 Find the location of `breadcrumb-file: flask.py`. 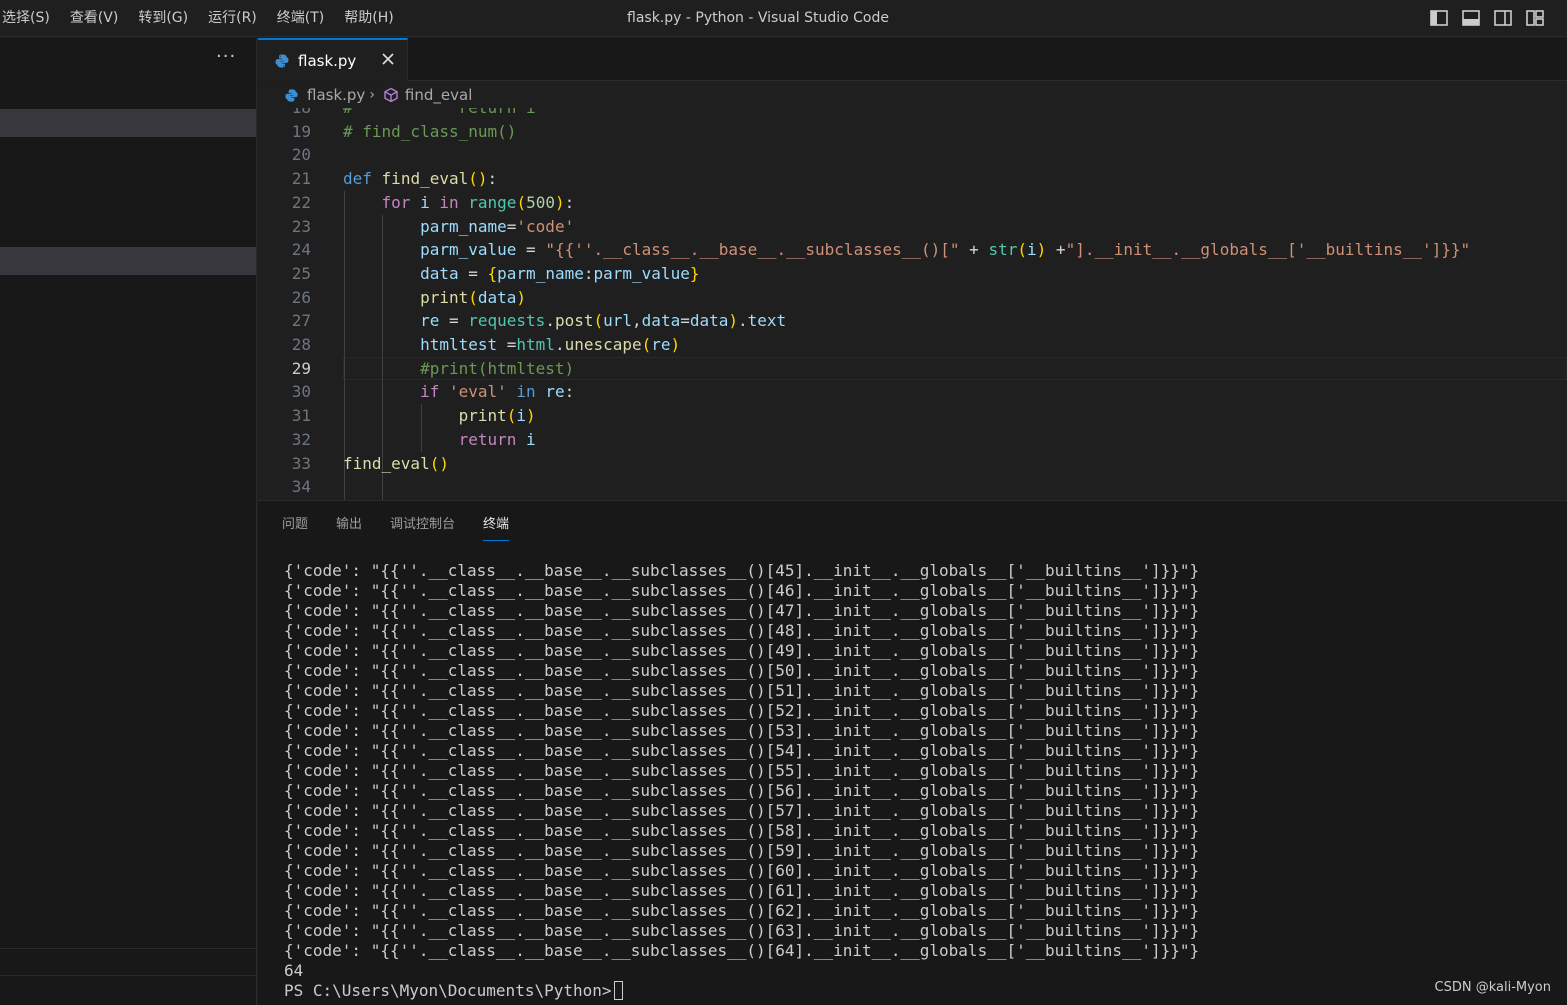

breadcrumb-file: flask.py is located at coordinates (336, 95).